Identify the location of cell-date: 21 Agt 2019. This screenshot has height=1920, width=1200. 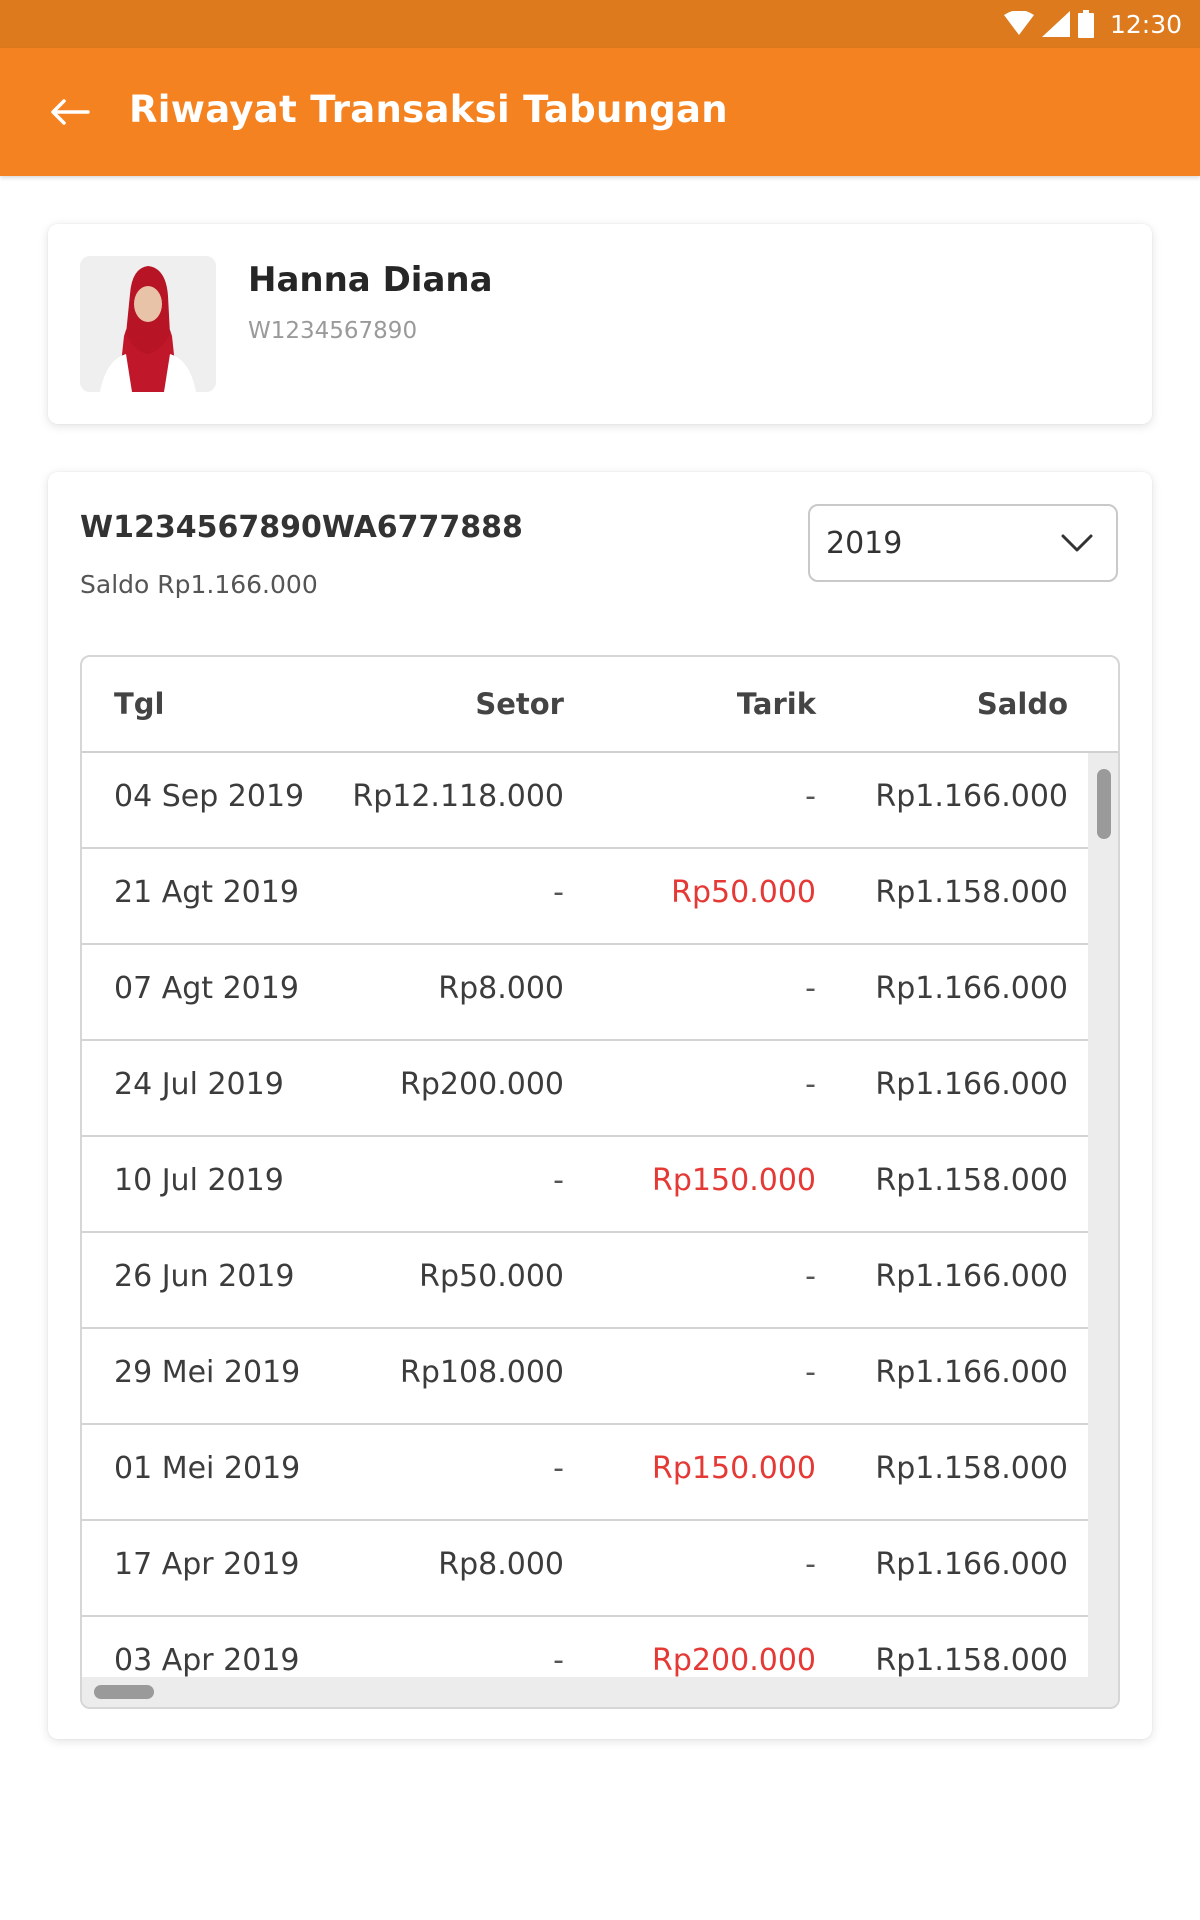
(206, 892).